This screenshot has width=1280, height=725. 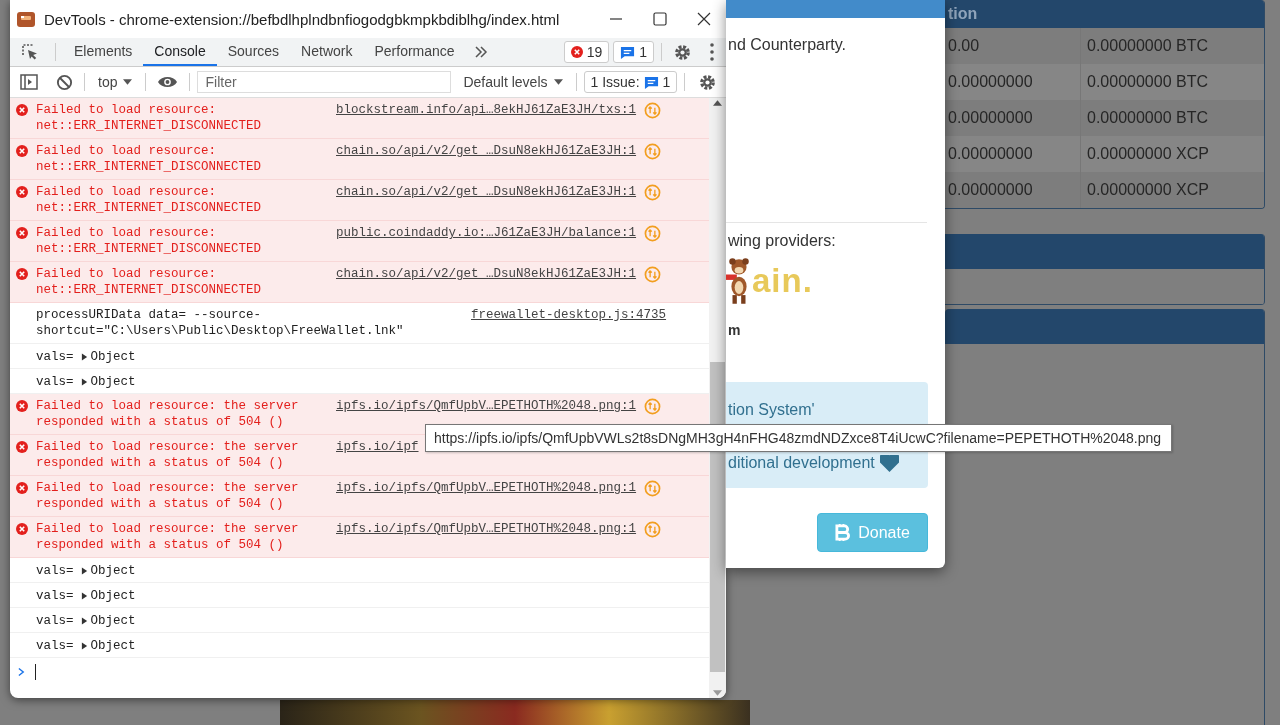 What do you see at coordinates (835, 281) in the screenshot?
I see `provider-logo: ain.` at bounding box center [835, 281].